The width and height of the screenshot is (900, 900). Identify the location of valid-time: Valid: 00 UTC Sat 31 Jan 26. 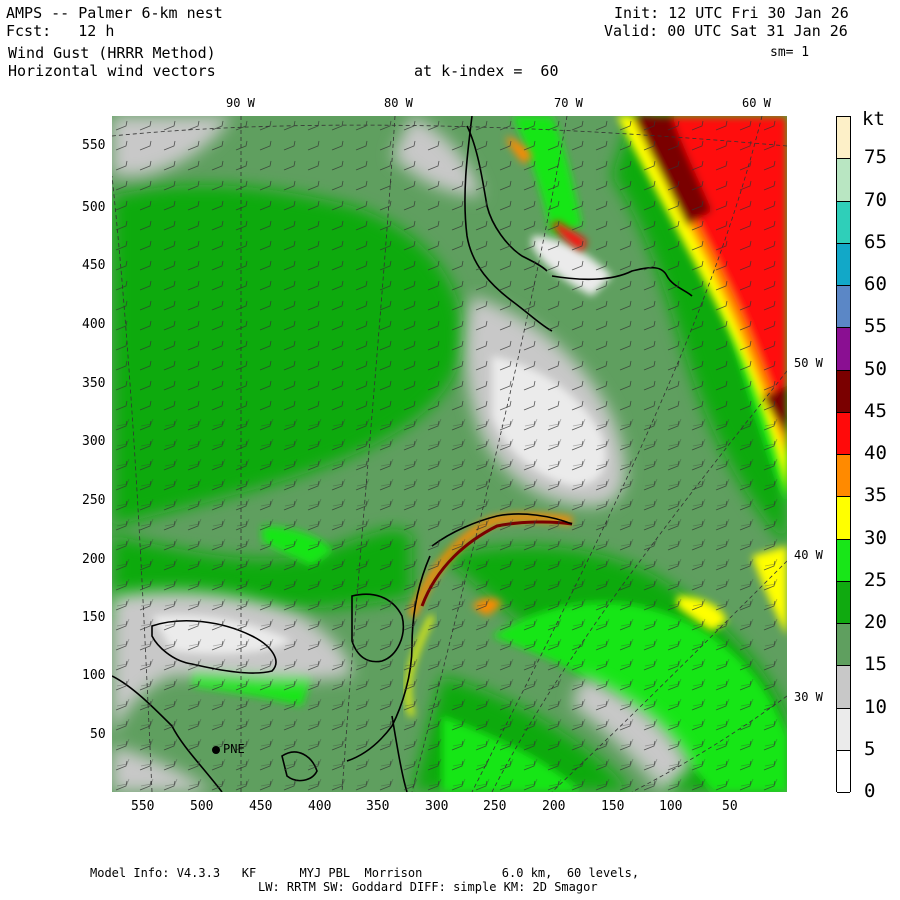
(726, 31).